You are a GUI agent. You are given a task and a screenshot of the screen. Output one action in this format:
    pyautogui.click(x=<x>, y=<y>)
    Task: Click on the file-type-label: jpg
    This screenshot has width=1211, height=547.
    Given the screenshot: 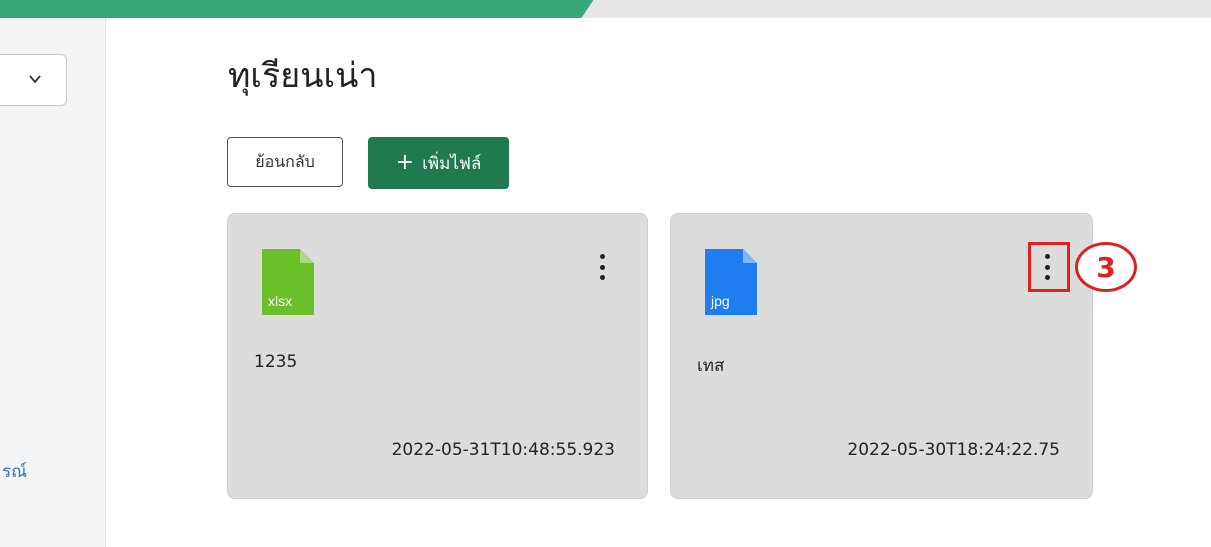 What is the action you would take?
    pyautogui.click(x=720, y=301)
    